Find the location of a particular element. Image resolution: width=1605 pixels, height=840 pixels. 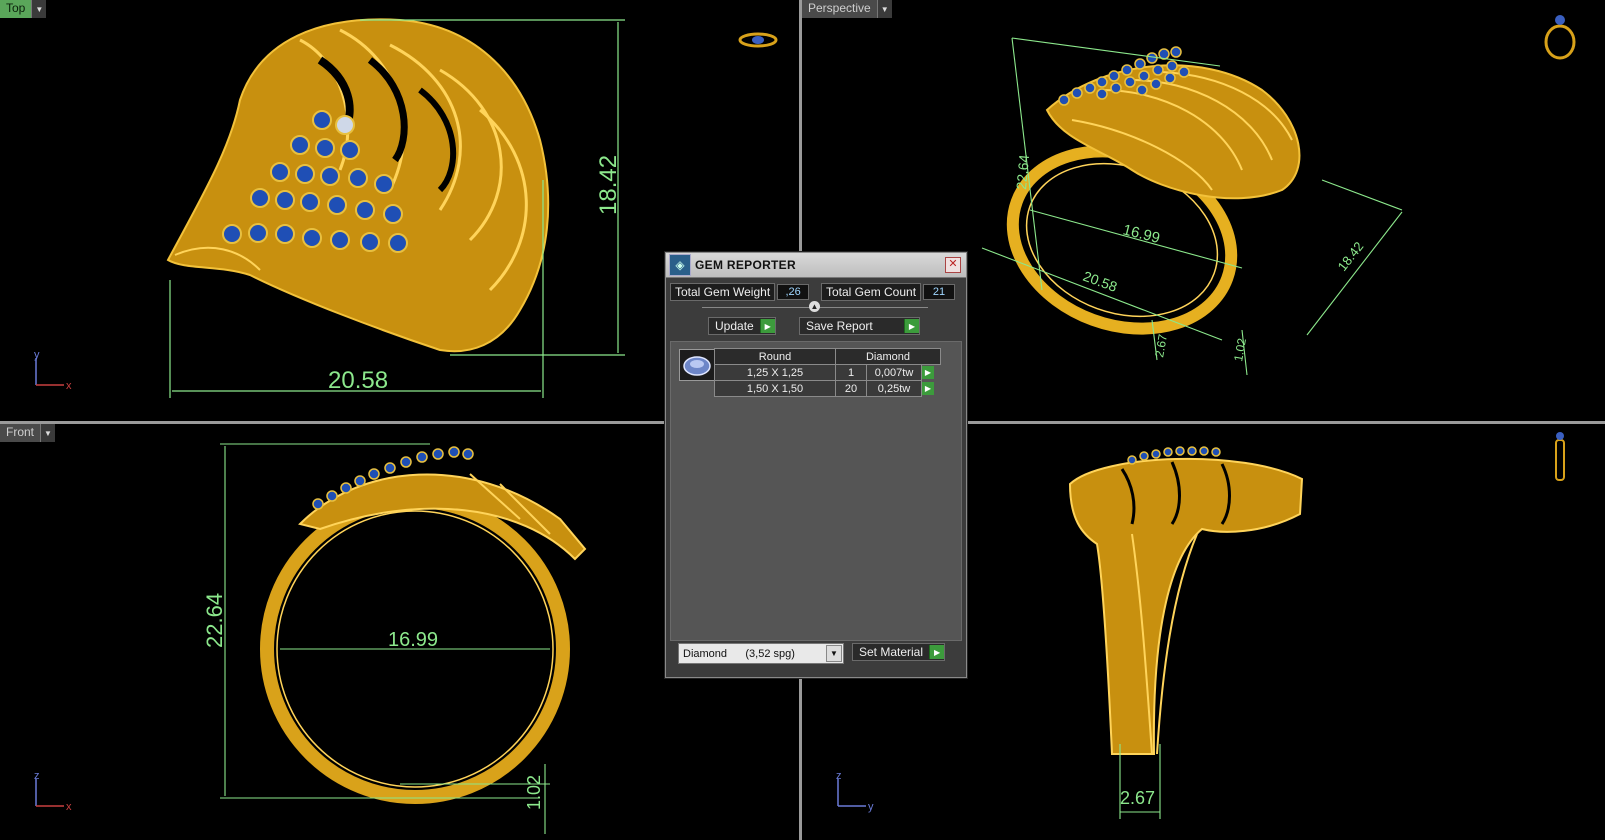

gem-size: 1,50 X 1,50 is located at coordinates (775, 388).